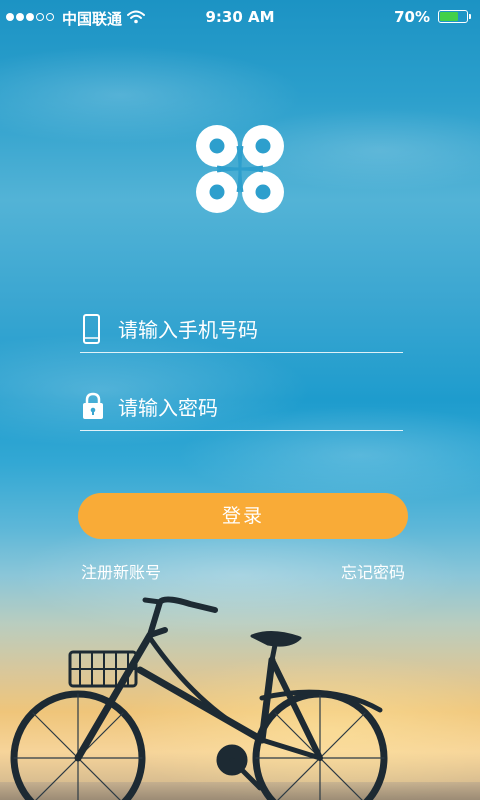 This screenshot has width=480, height=800. Describe the element at coordinates (240, 18) in the screenshot. I see `status-bar: 中国联通 9:30 AM 70%` at that location.